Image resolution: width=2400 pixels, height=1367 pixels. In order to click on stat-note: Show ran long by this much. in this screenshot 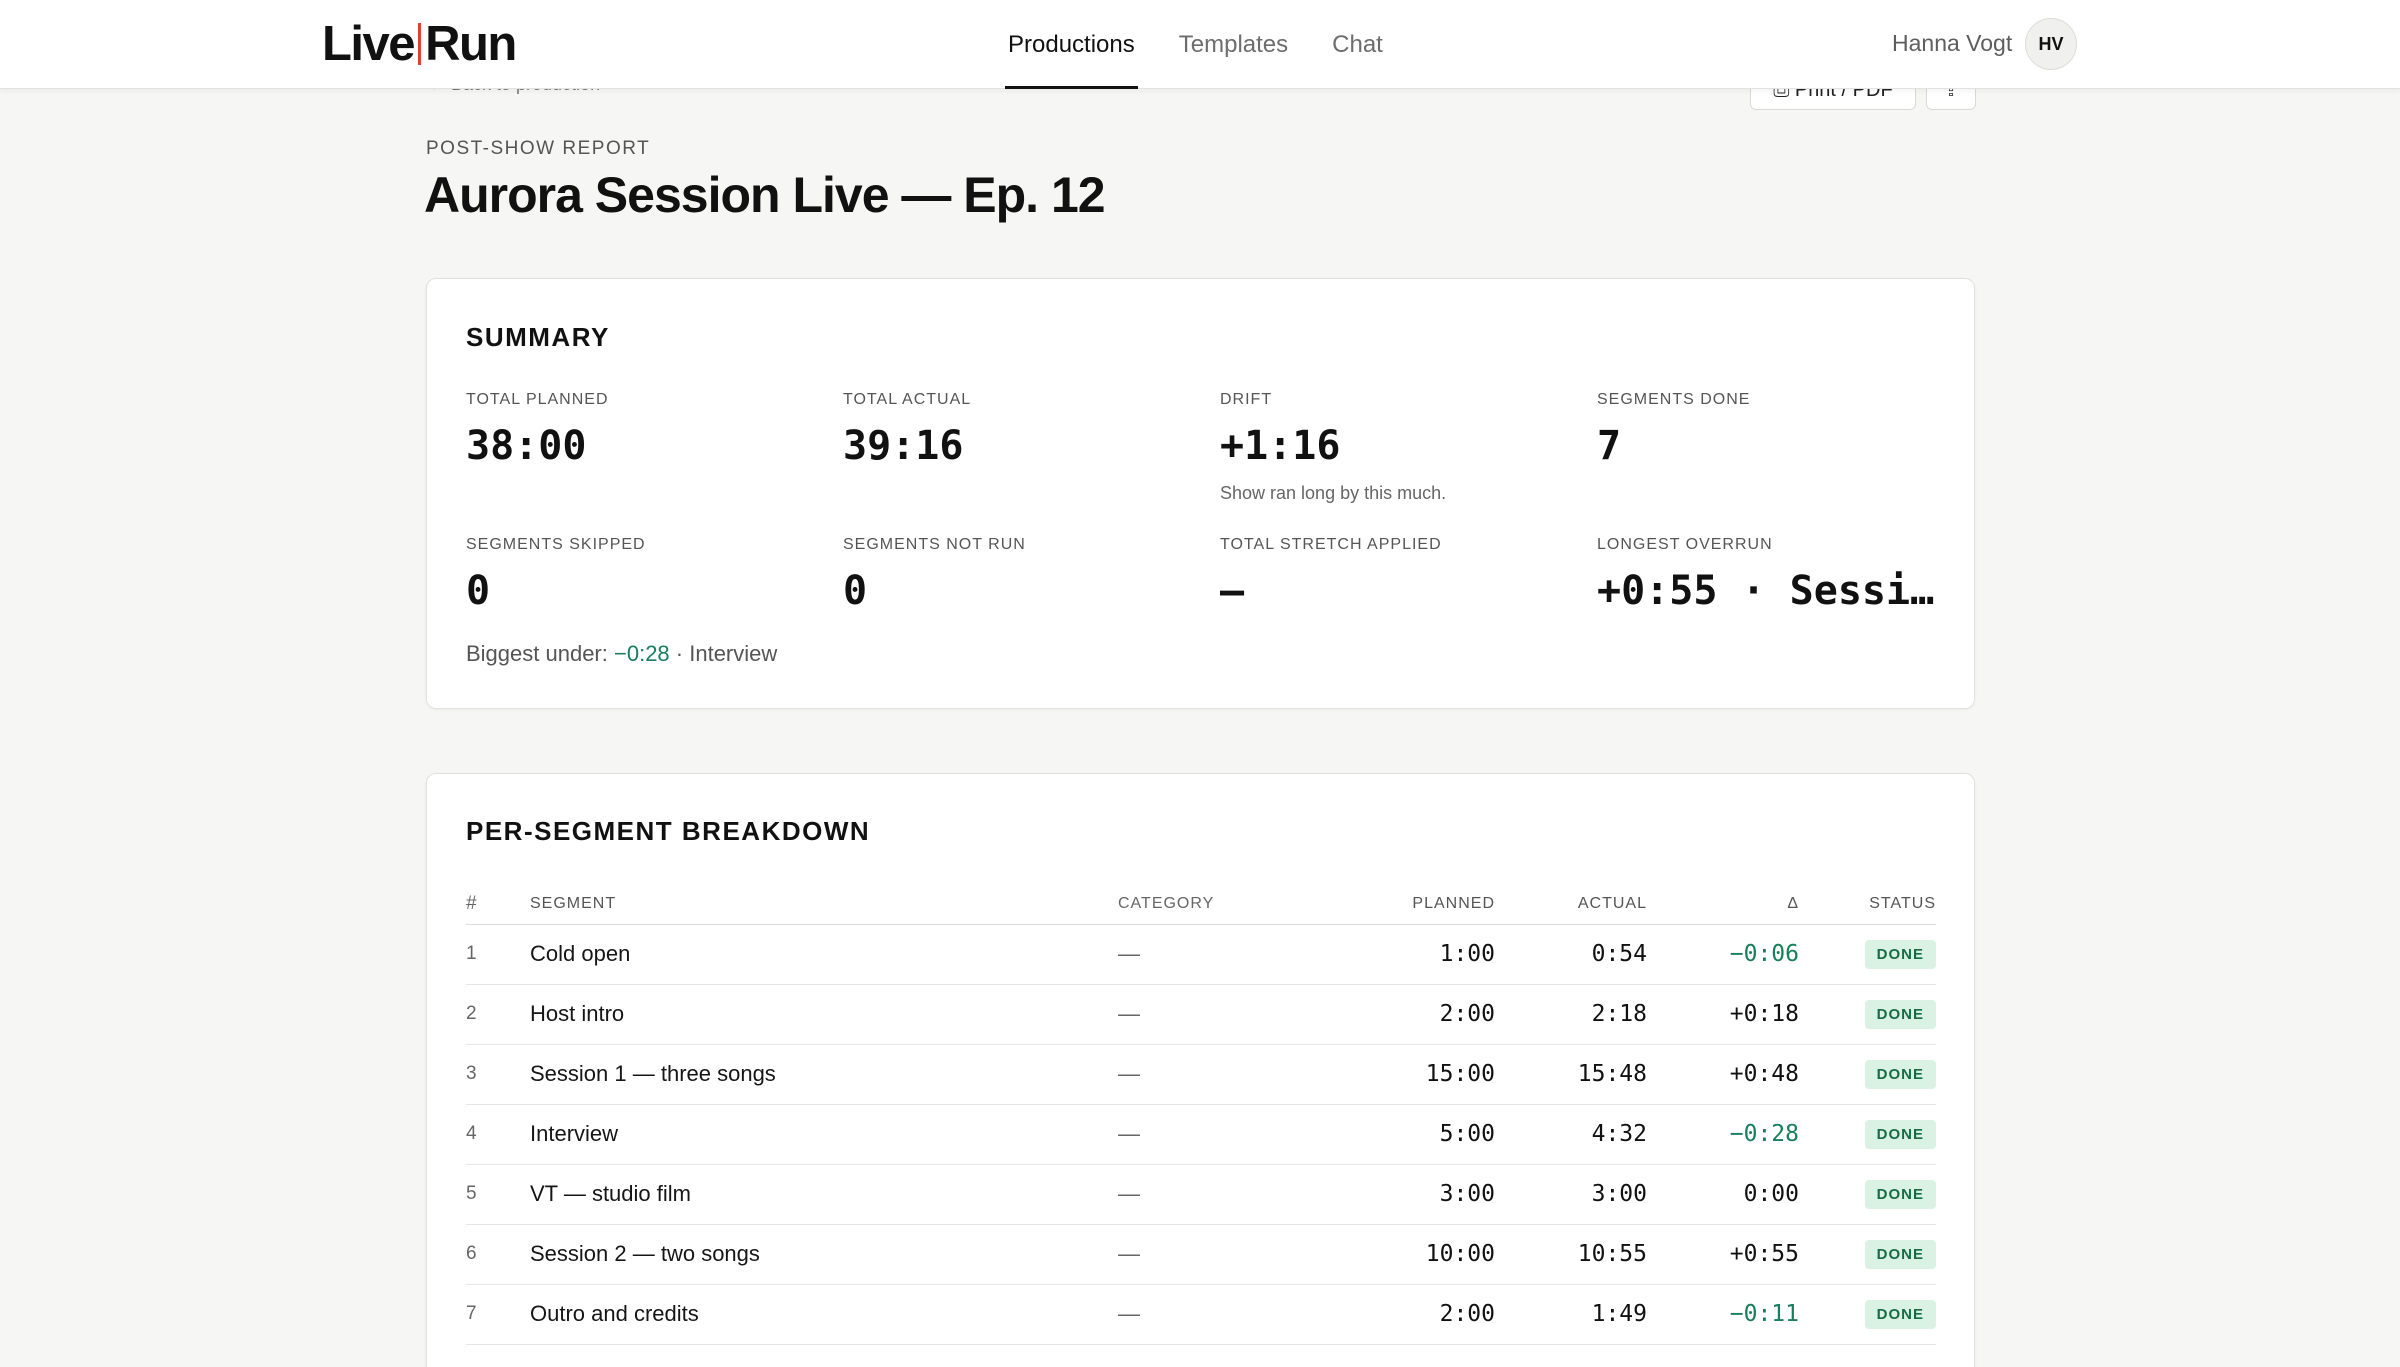, I will do `click(1333, 493)`.